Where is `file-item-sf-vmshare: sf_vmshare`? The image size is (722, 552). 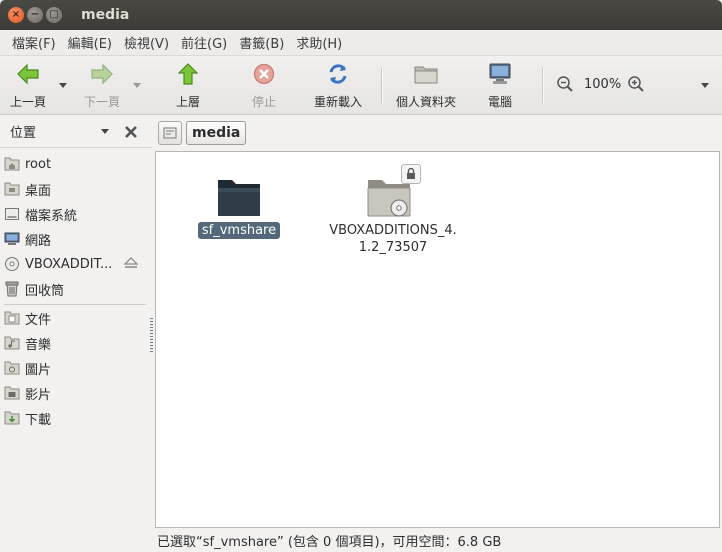 file-item-sf-vmshare: sf_vmshare is located at coordinates (239, 207).